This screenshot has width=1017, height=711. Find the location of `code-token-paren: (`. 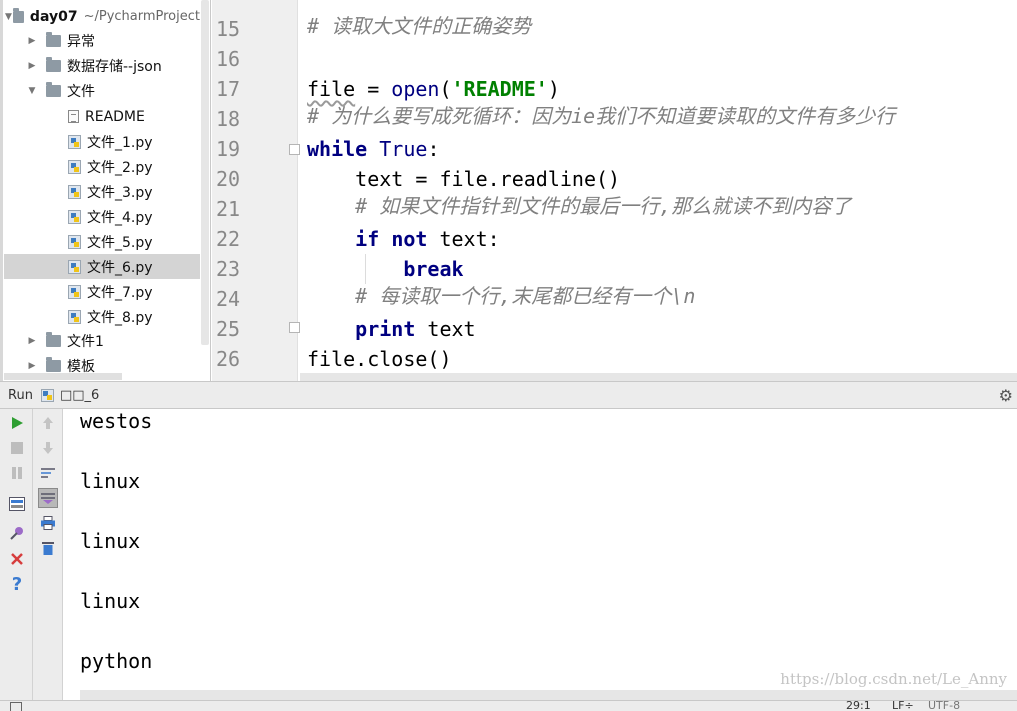

code-token-paren: ( is located at coordinates (445, 89).